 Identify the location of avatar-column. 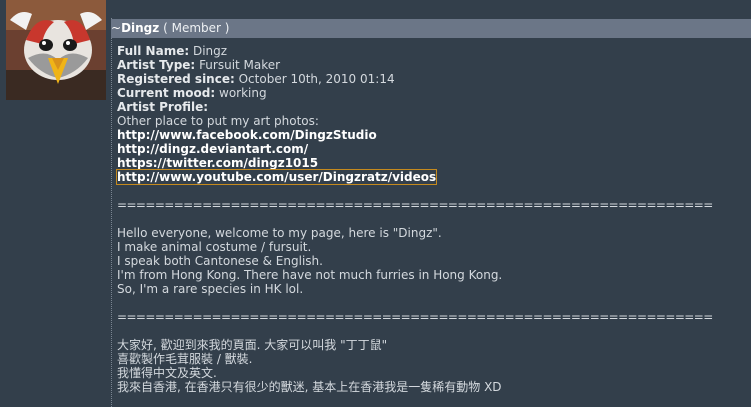
(56, 203).